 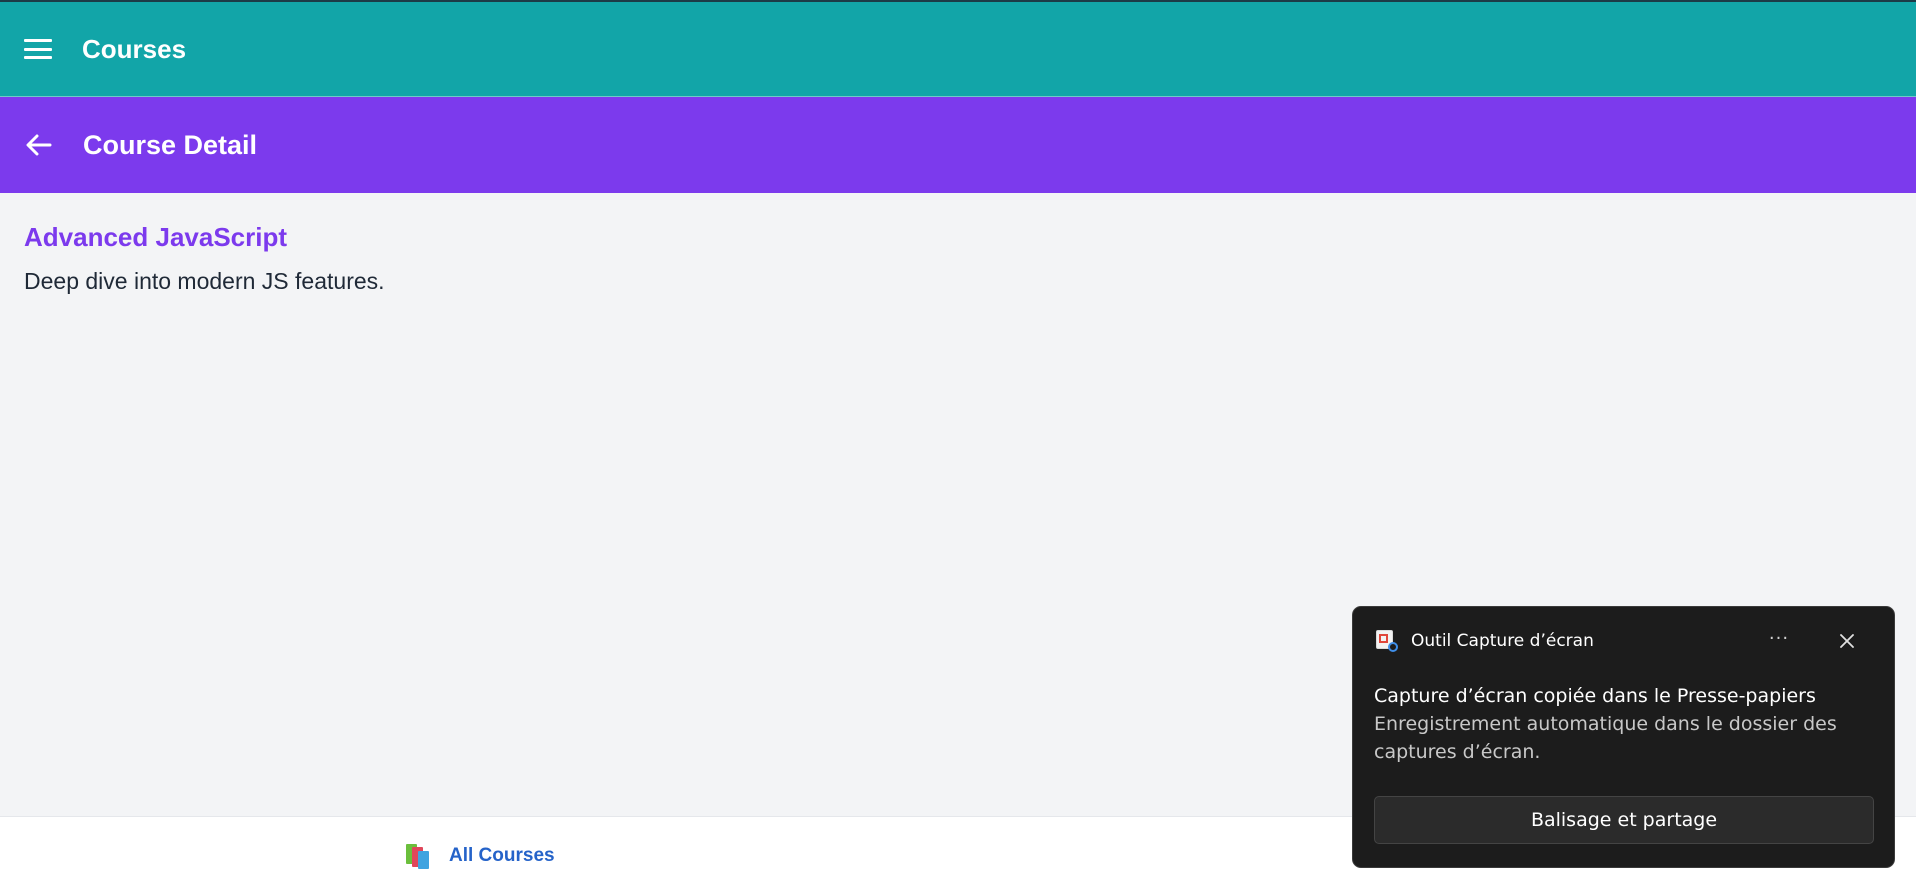 What do you see at coordinates (1393, 647) in the screenshot?
I see `snip-scissor` at bounding box center [1393, 647].